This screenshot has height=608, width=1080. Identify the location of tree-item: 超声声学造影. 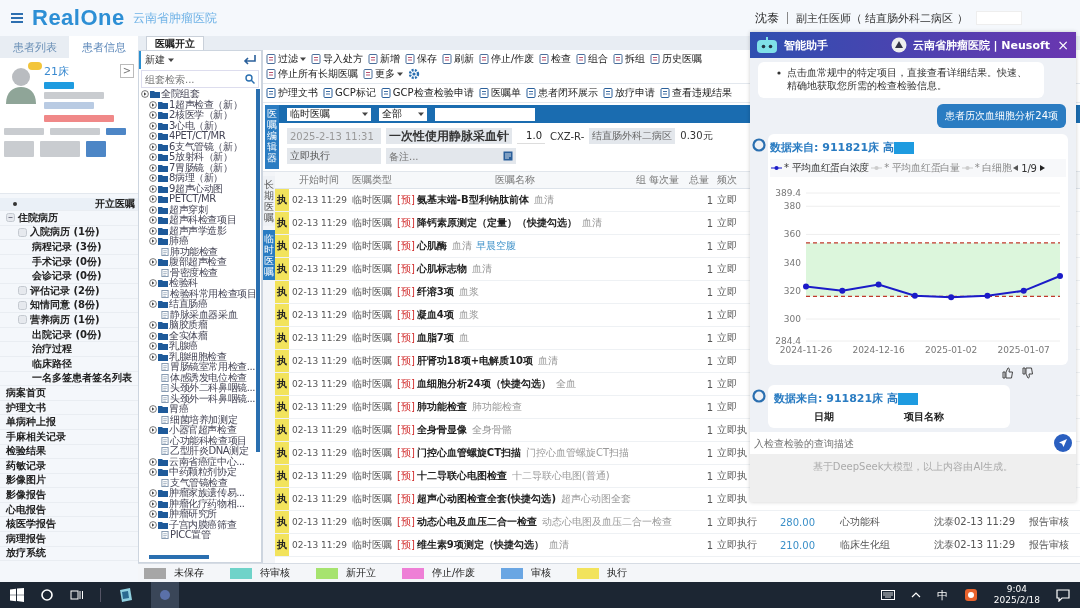
(198, 230).